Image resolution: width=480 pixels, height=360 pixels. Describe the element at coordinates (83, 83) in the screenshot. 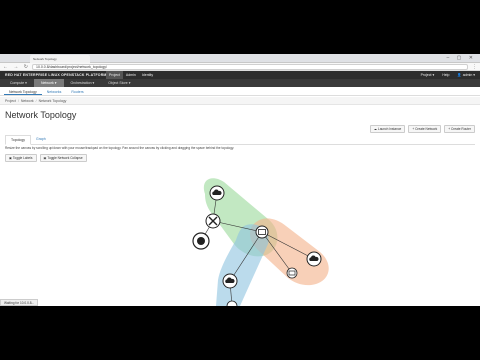

I see `sub-nav-orchestration: Orchestration ▾` at that location.